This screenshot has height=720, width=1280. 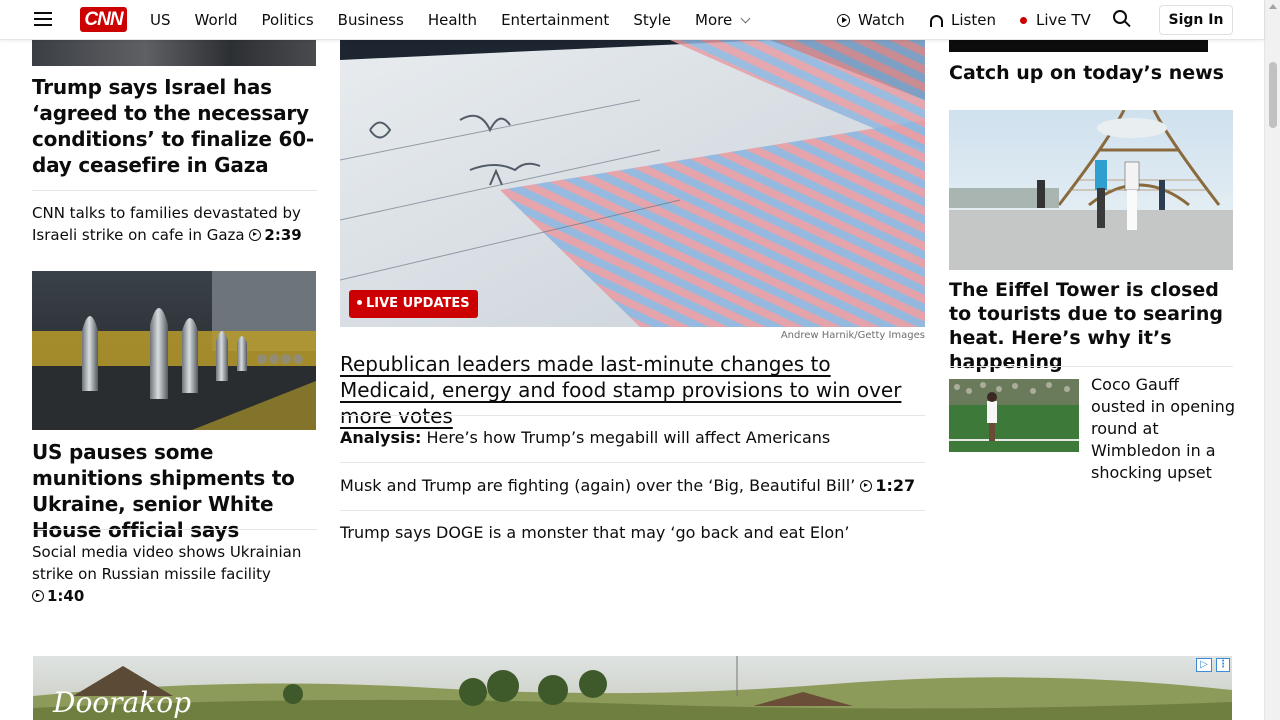 I want to click on center-item2-duration: 1:27, so click(x=895, y=485).